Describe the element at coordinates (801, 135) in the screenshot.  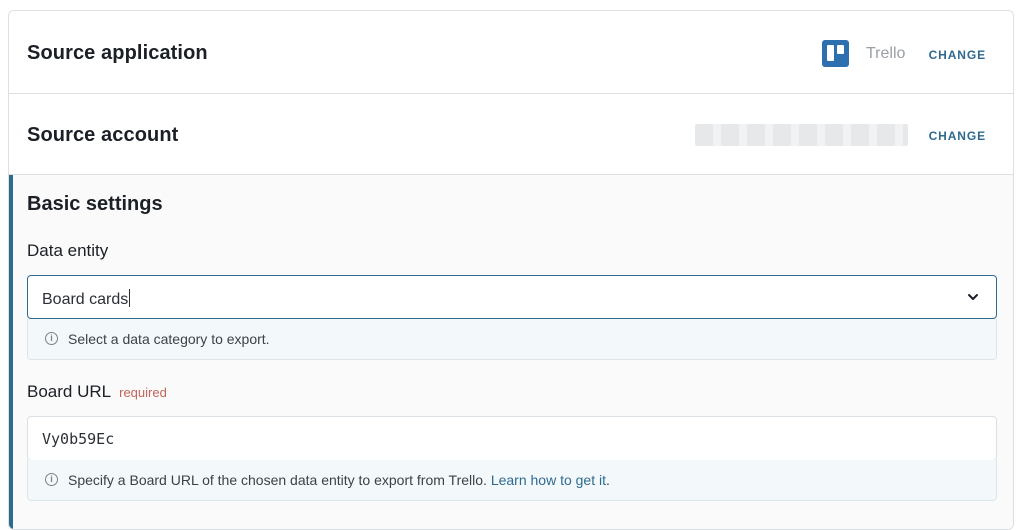
I see `source-account-masked-value` at that location.